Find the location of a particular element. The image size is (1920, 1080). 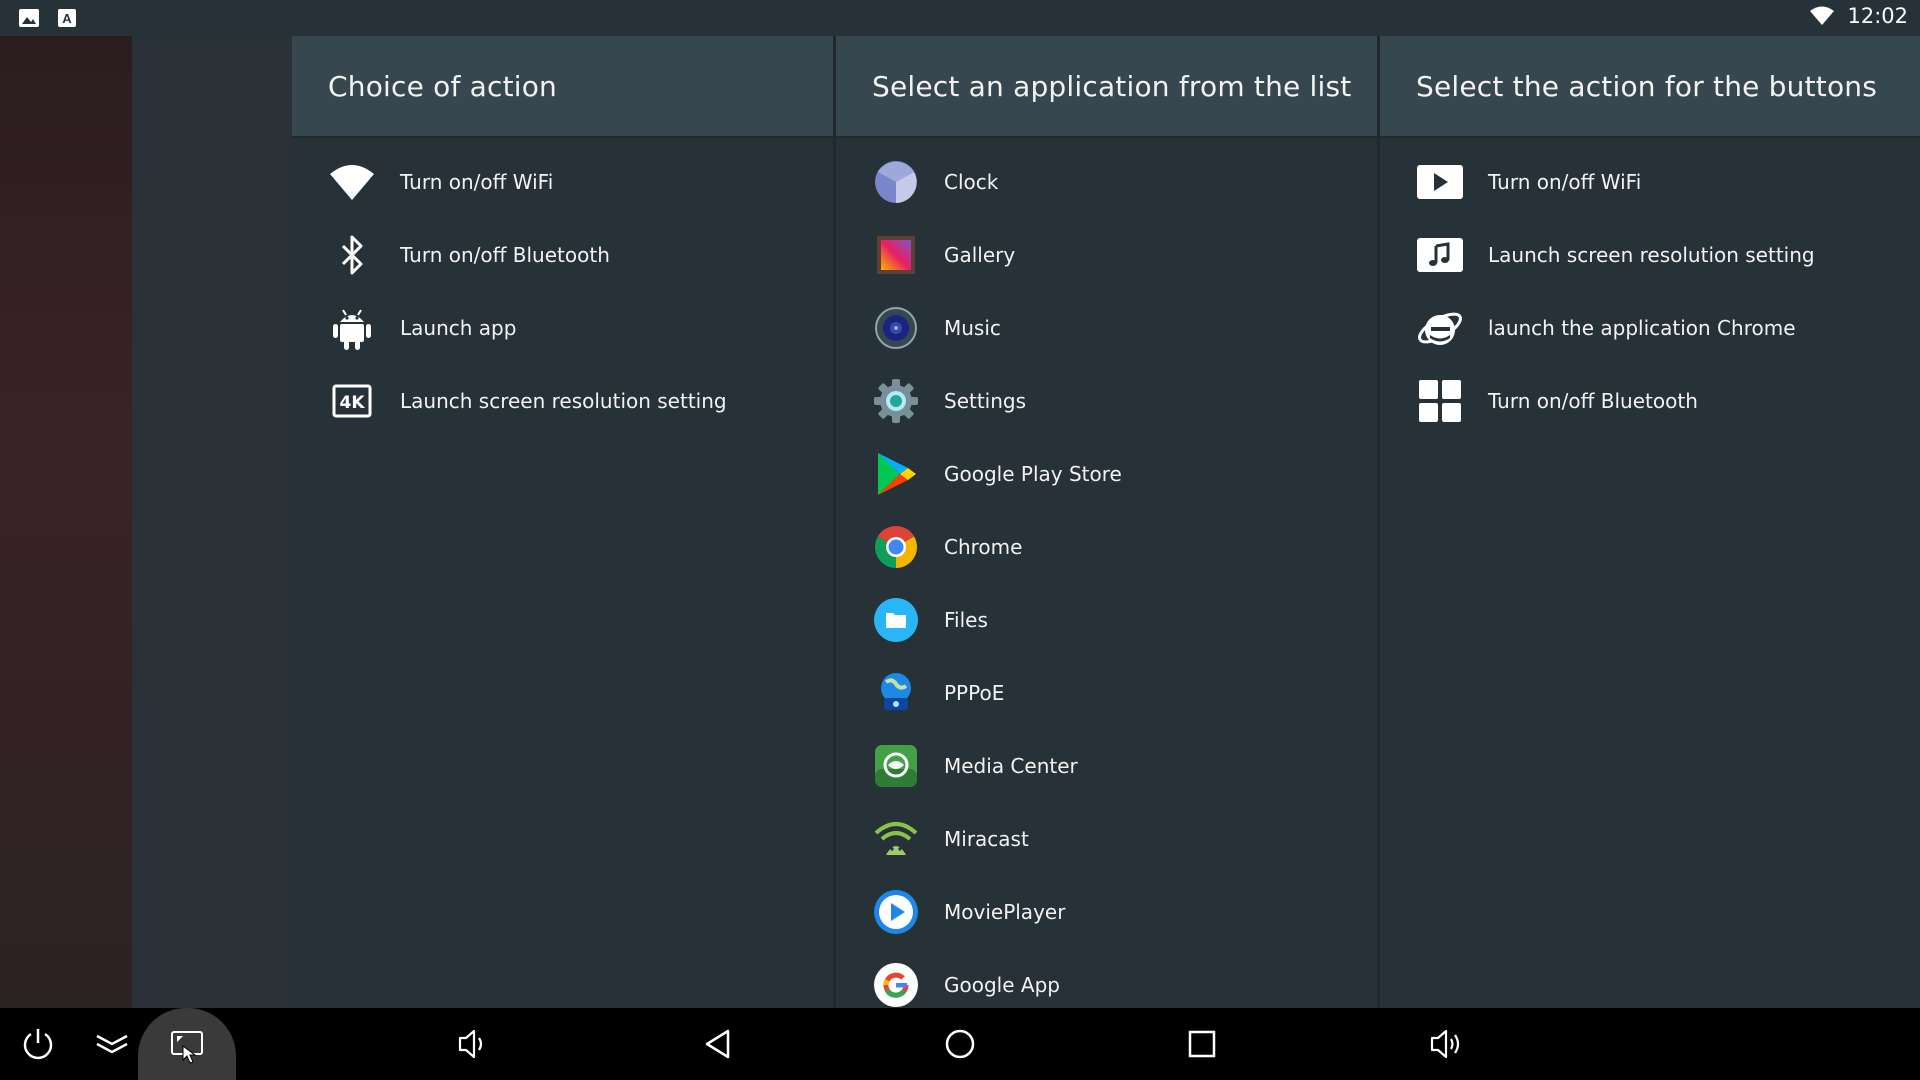

list-item-settings: Settings is located at coordinates (1106, 400).